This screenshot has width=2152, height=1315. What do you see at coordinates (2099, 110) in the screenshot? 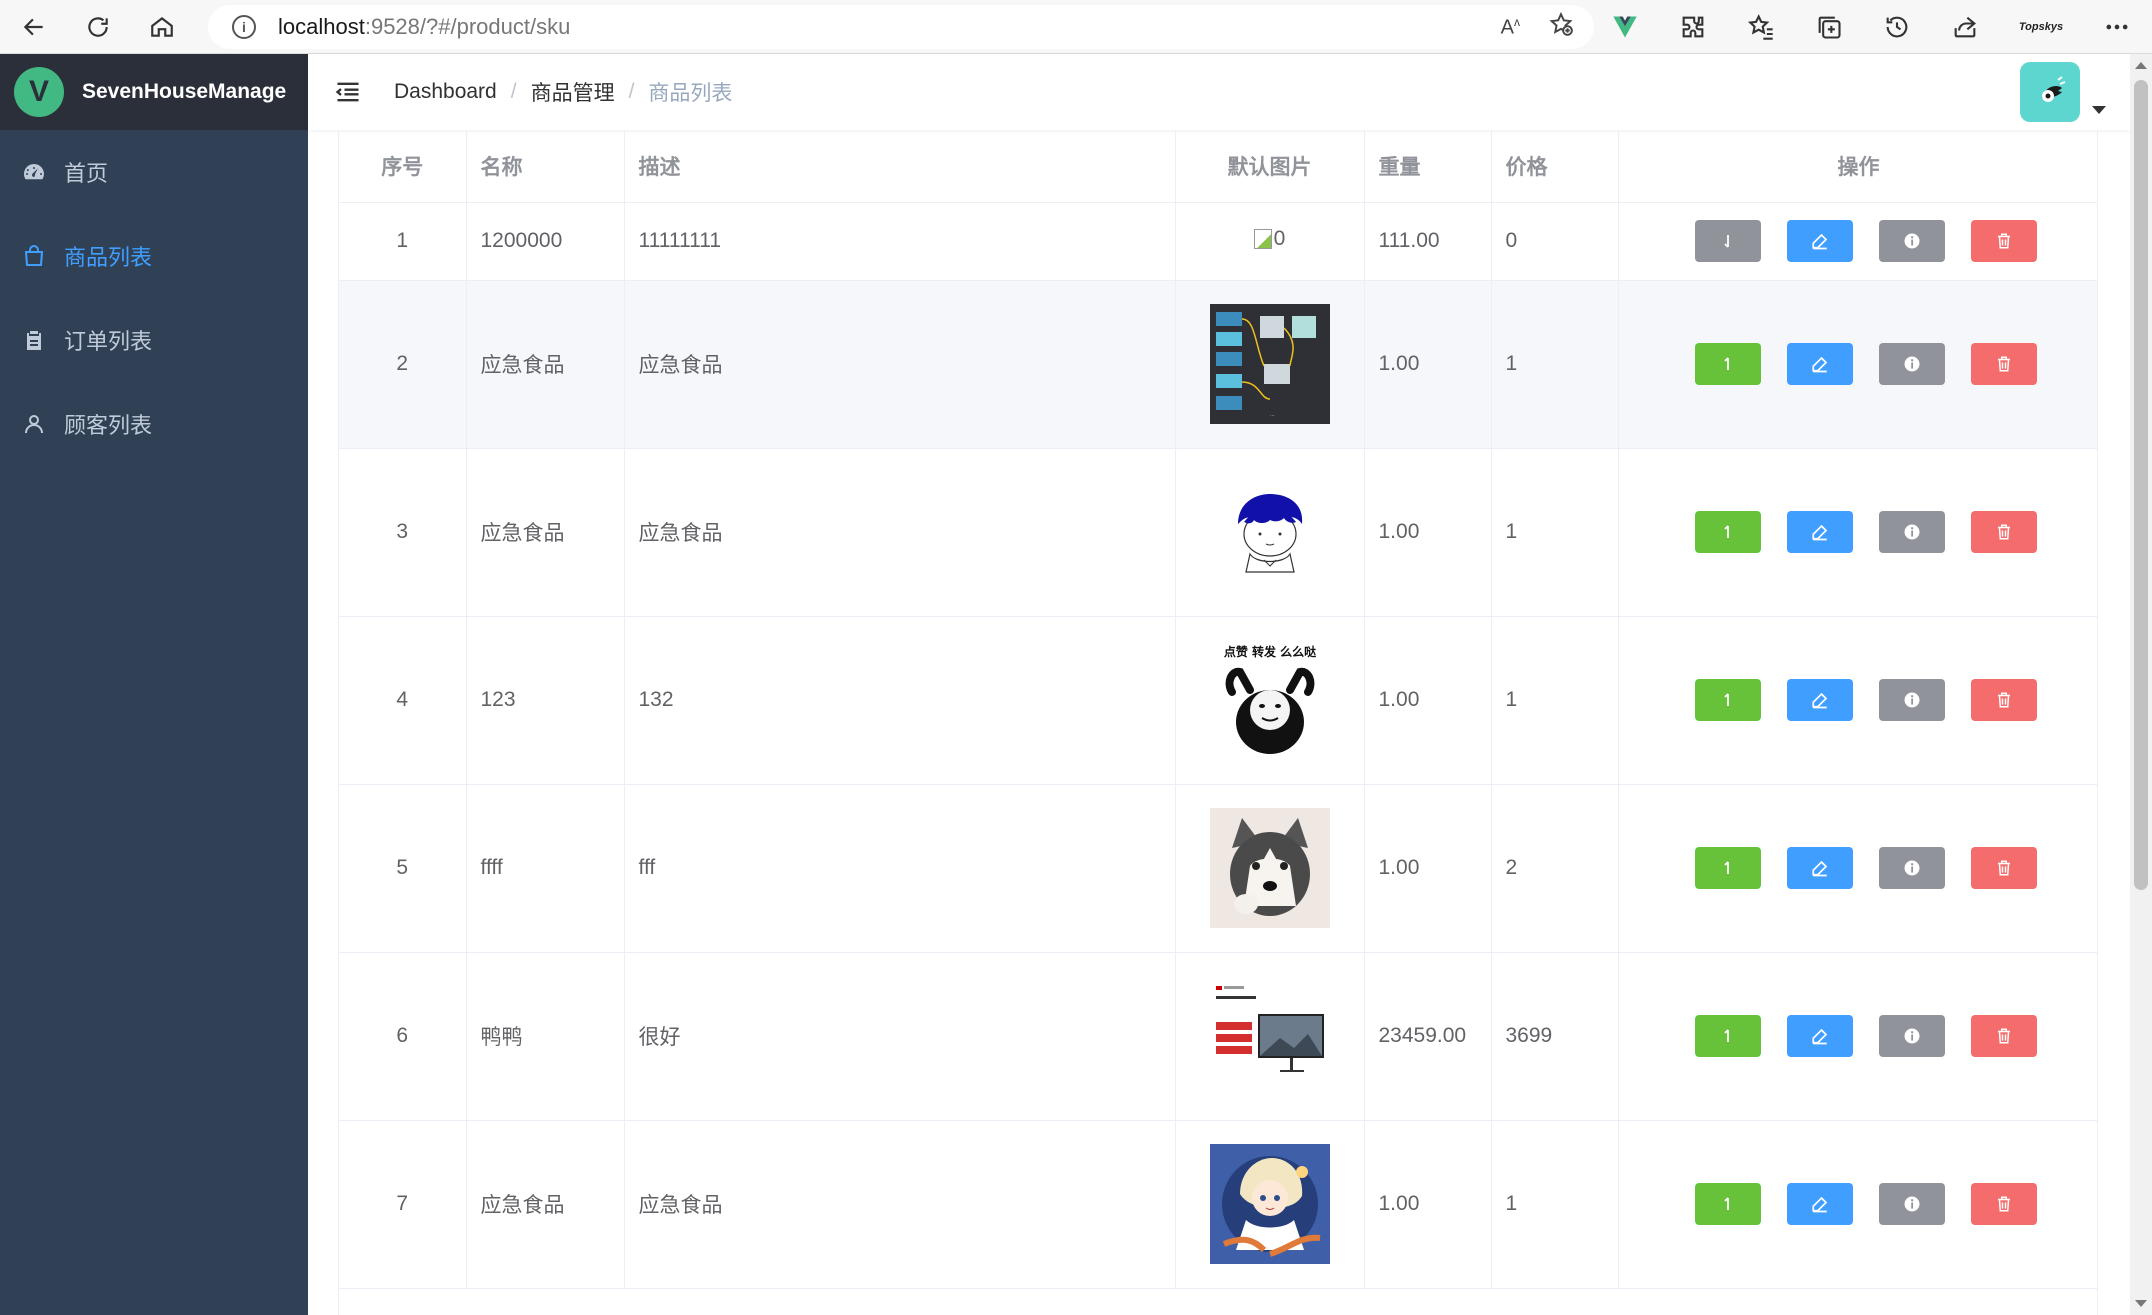
I see `chevron-down-icon` at bounding box center [2099, 110].